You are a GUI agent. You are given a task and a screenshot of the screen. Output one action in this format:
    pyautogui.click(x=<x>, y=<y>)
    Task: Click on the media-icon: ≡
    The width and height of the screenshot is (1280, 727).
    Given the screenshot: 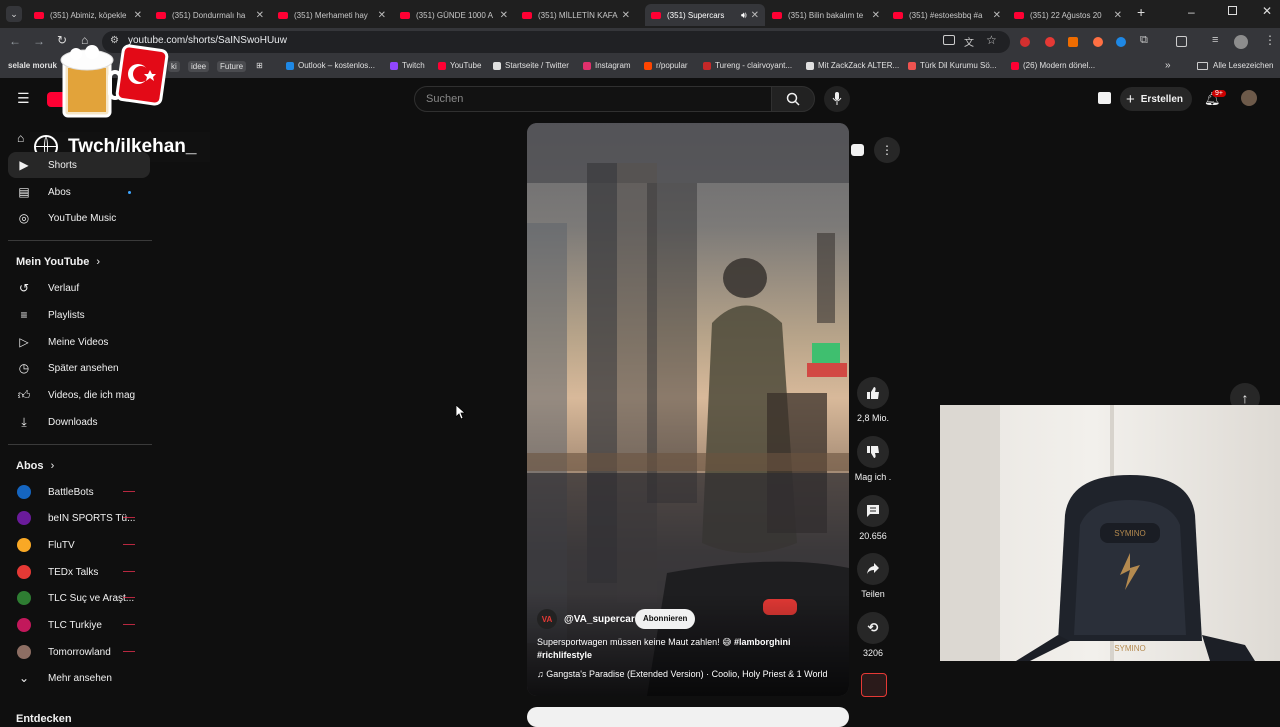 What is the action you would take?
    pyautogui.click(x=1215, y=40)
    